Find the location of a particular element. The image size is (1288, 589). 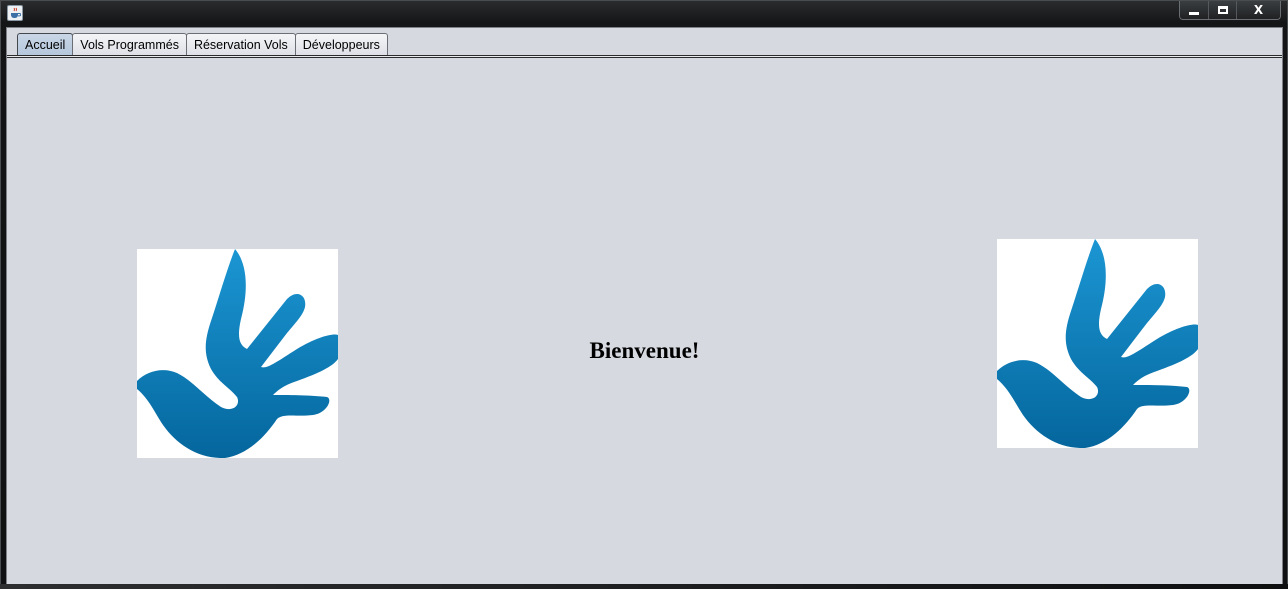

tab-label: Accueil is located at coordinates (45, 45).